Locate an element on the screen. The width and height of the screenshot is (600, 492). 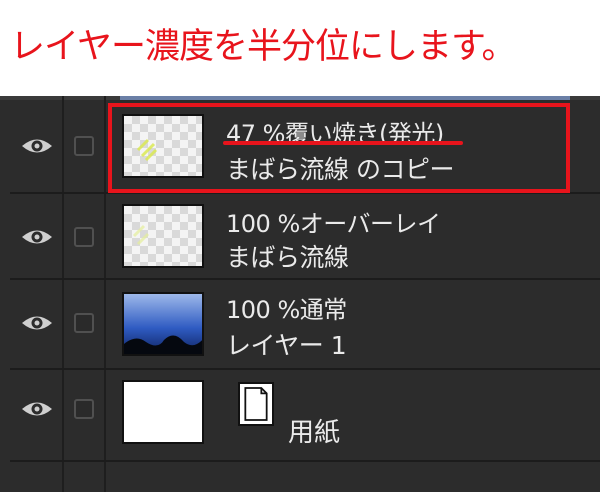
blue-gradient-thumbnail is located at coordinates (163, 324).